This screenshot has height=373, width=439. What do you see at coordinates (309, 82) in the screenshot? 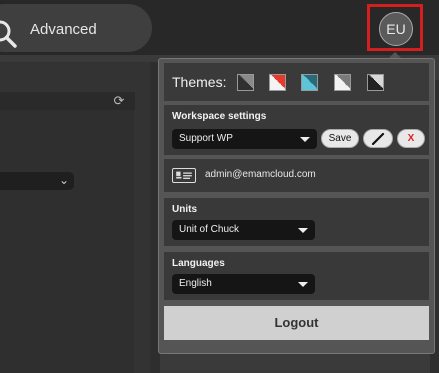
I see `theme-swatch-teal` at bounding box center [309, 82].